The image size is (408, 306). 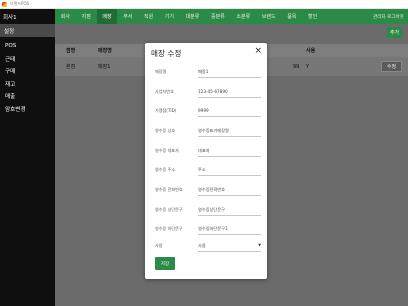 I want to click on top-menu-item-product: 품목, so click(x=291, y=16).